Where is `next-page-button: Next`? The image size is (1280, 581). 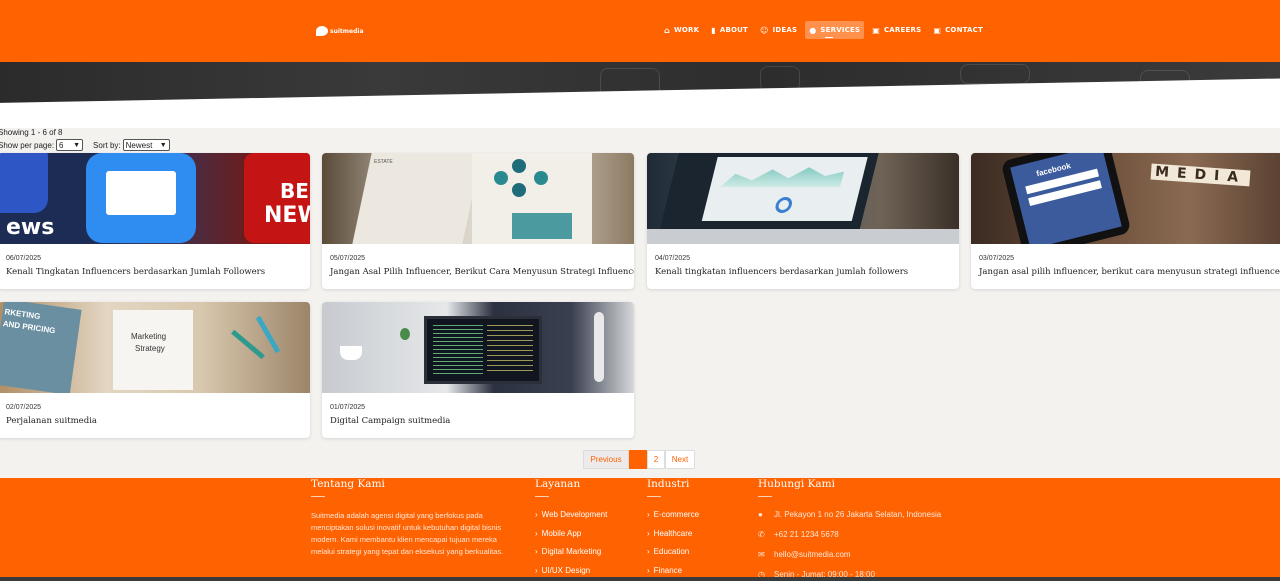
next-page-button: Next is located at coordinates (680, 459).